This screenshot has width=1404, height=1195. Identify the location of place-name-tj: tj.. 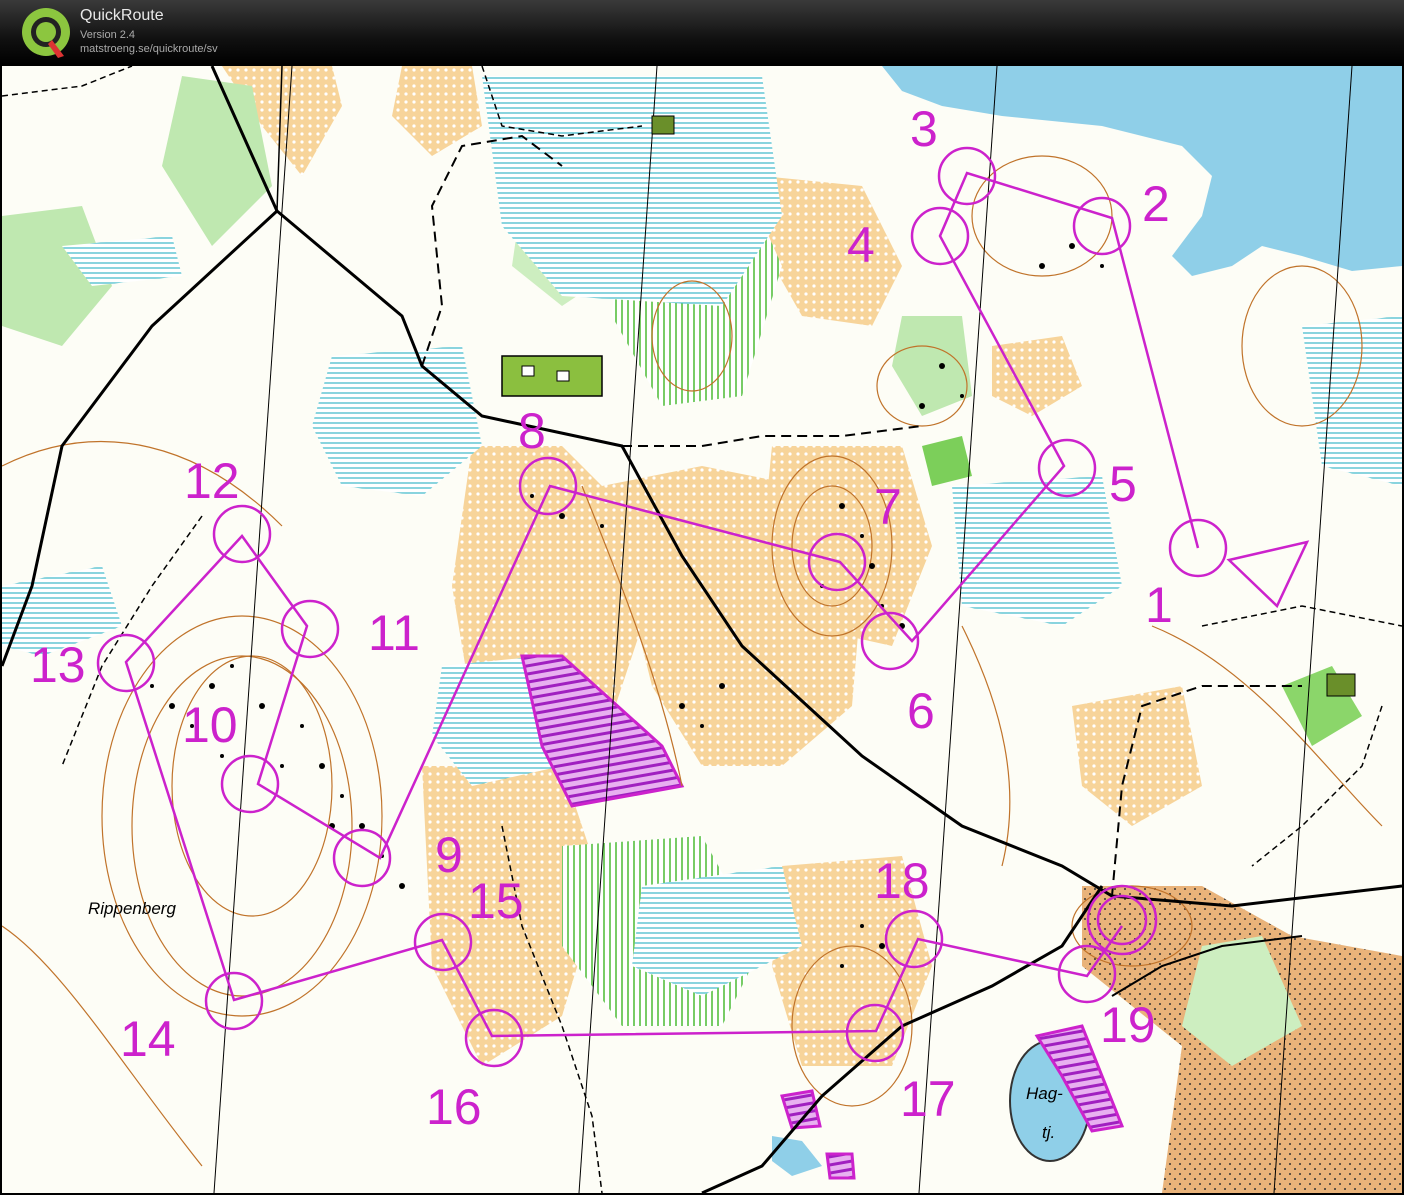
(1048, 1132).